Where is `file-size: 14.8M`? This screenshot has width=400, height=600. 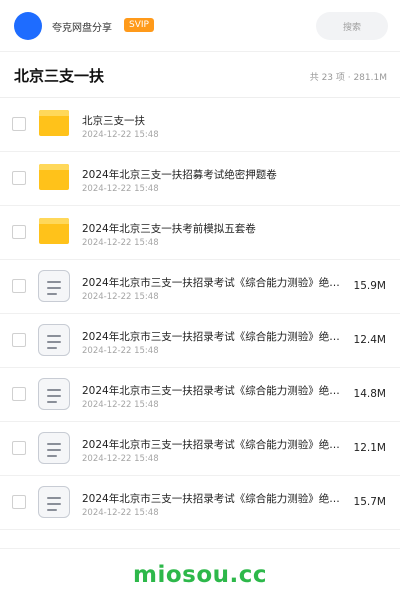
file-size: 14.8M is located at coordinates (369, 394).